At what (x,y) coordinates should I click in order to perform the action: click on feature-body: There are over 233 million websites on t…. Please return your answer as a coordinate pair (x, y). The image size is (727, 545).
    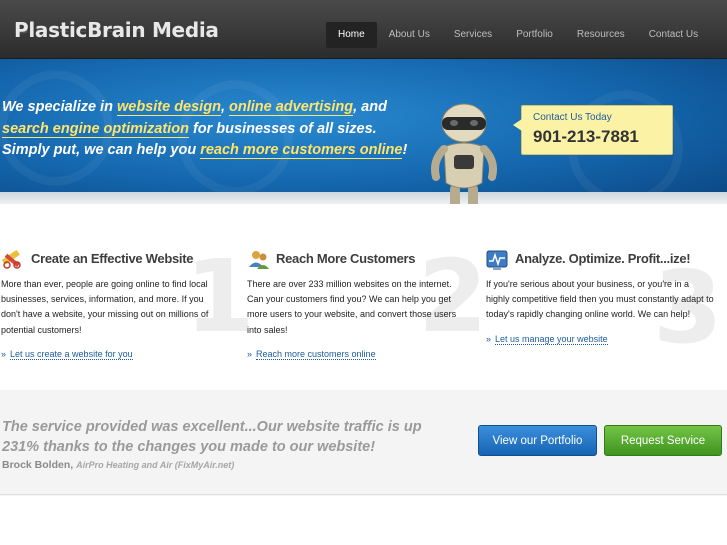
    Looking at the image, I should click on (352, 307).